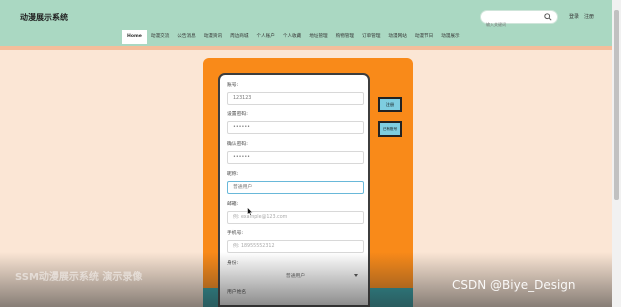 The width and height of the screenshot is (621, 307). I want to click on account-field: 账号: 123123, so click(296, 93).